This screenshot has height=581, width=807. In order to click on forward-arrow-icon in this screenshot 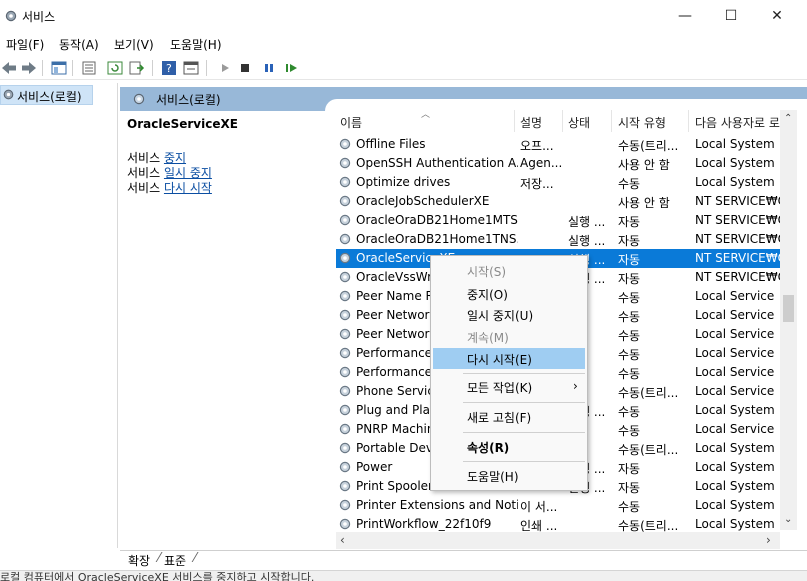, I will do `click(29, 68)`.